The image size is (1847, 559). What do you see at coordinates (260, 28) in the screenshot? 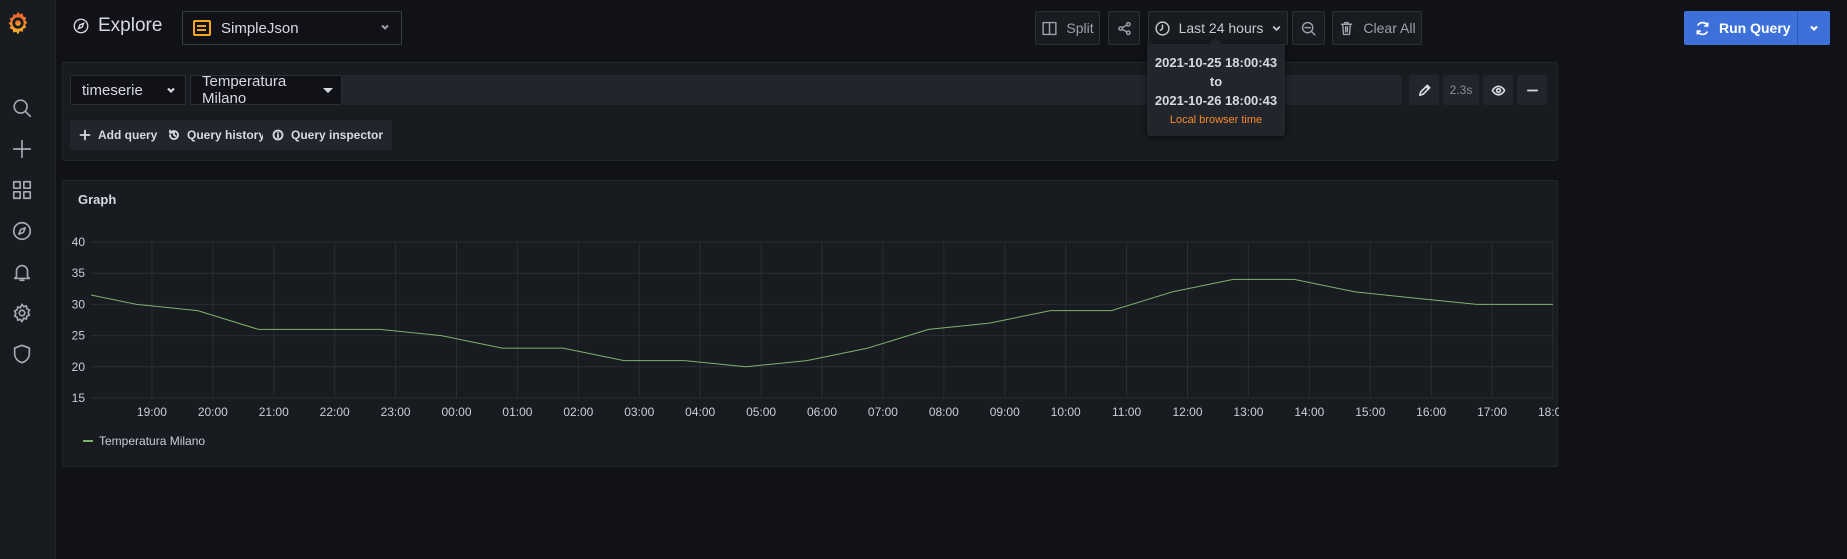
I see `datasource-name: SimpleJson` at bounding box center [260, 28].